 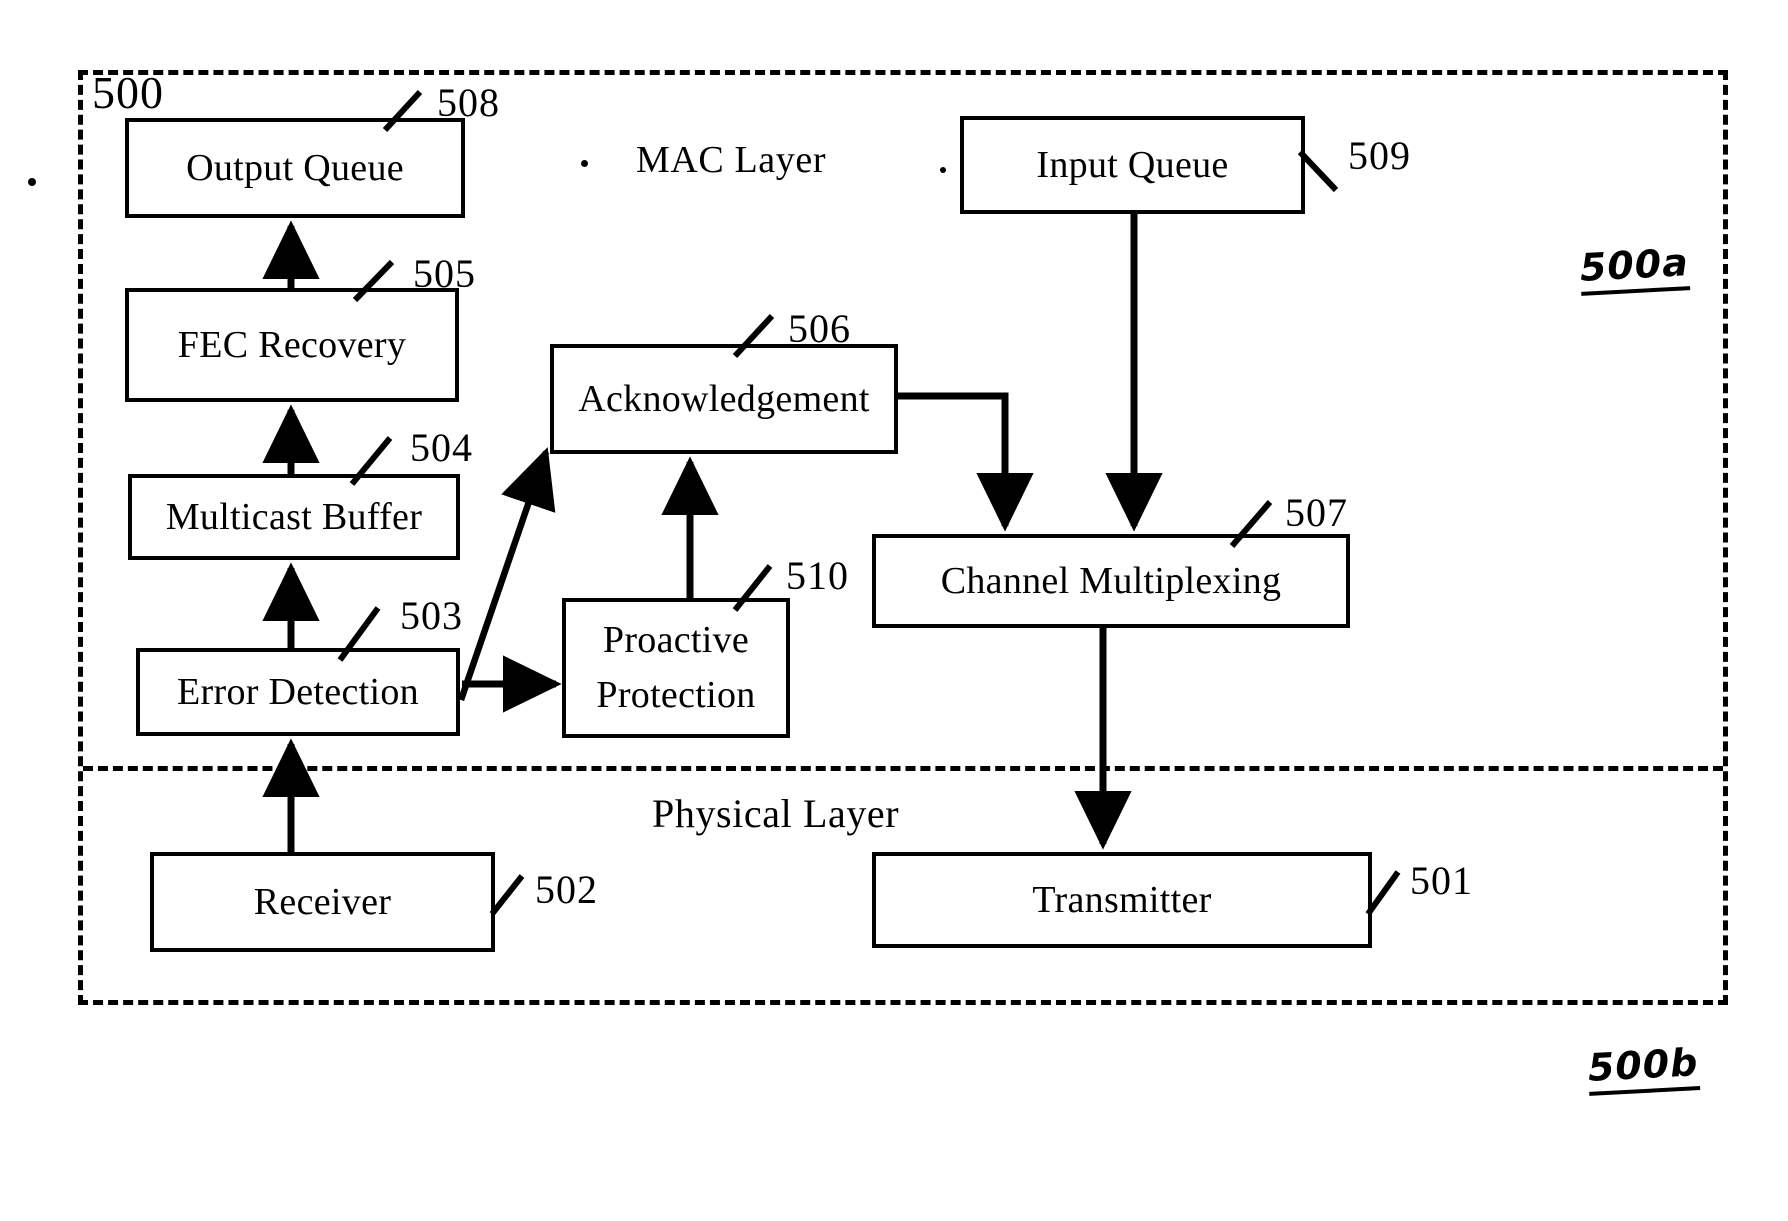 I want to click on block-channel-multiplexing-label: Channel Multiplexing, so click(x=1111, y=580).